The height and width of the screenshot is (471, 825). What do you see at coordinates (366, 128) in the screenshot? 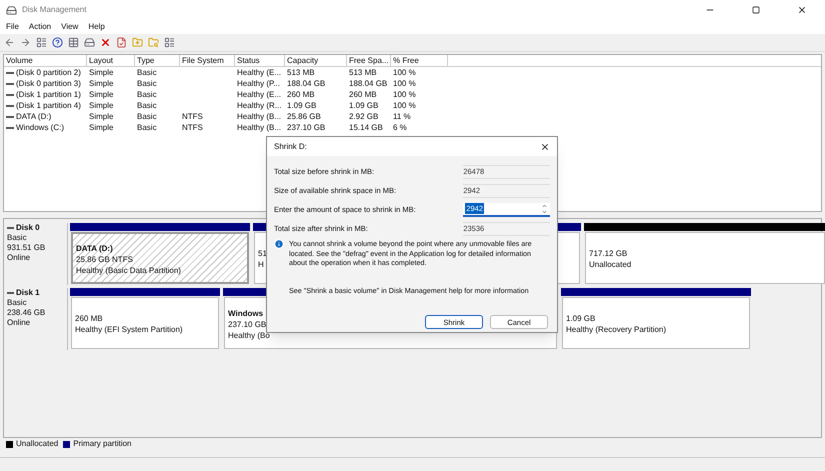
I see `table-cell: 15.14 GB` at bounding box center [366, 128].